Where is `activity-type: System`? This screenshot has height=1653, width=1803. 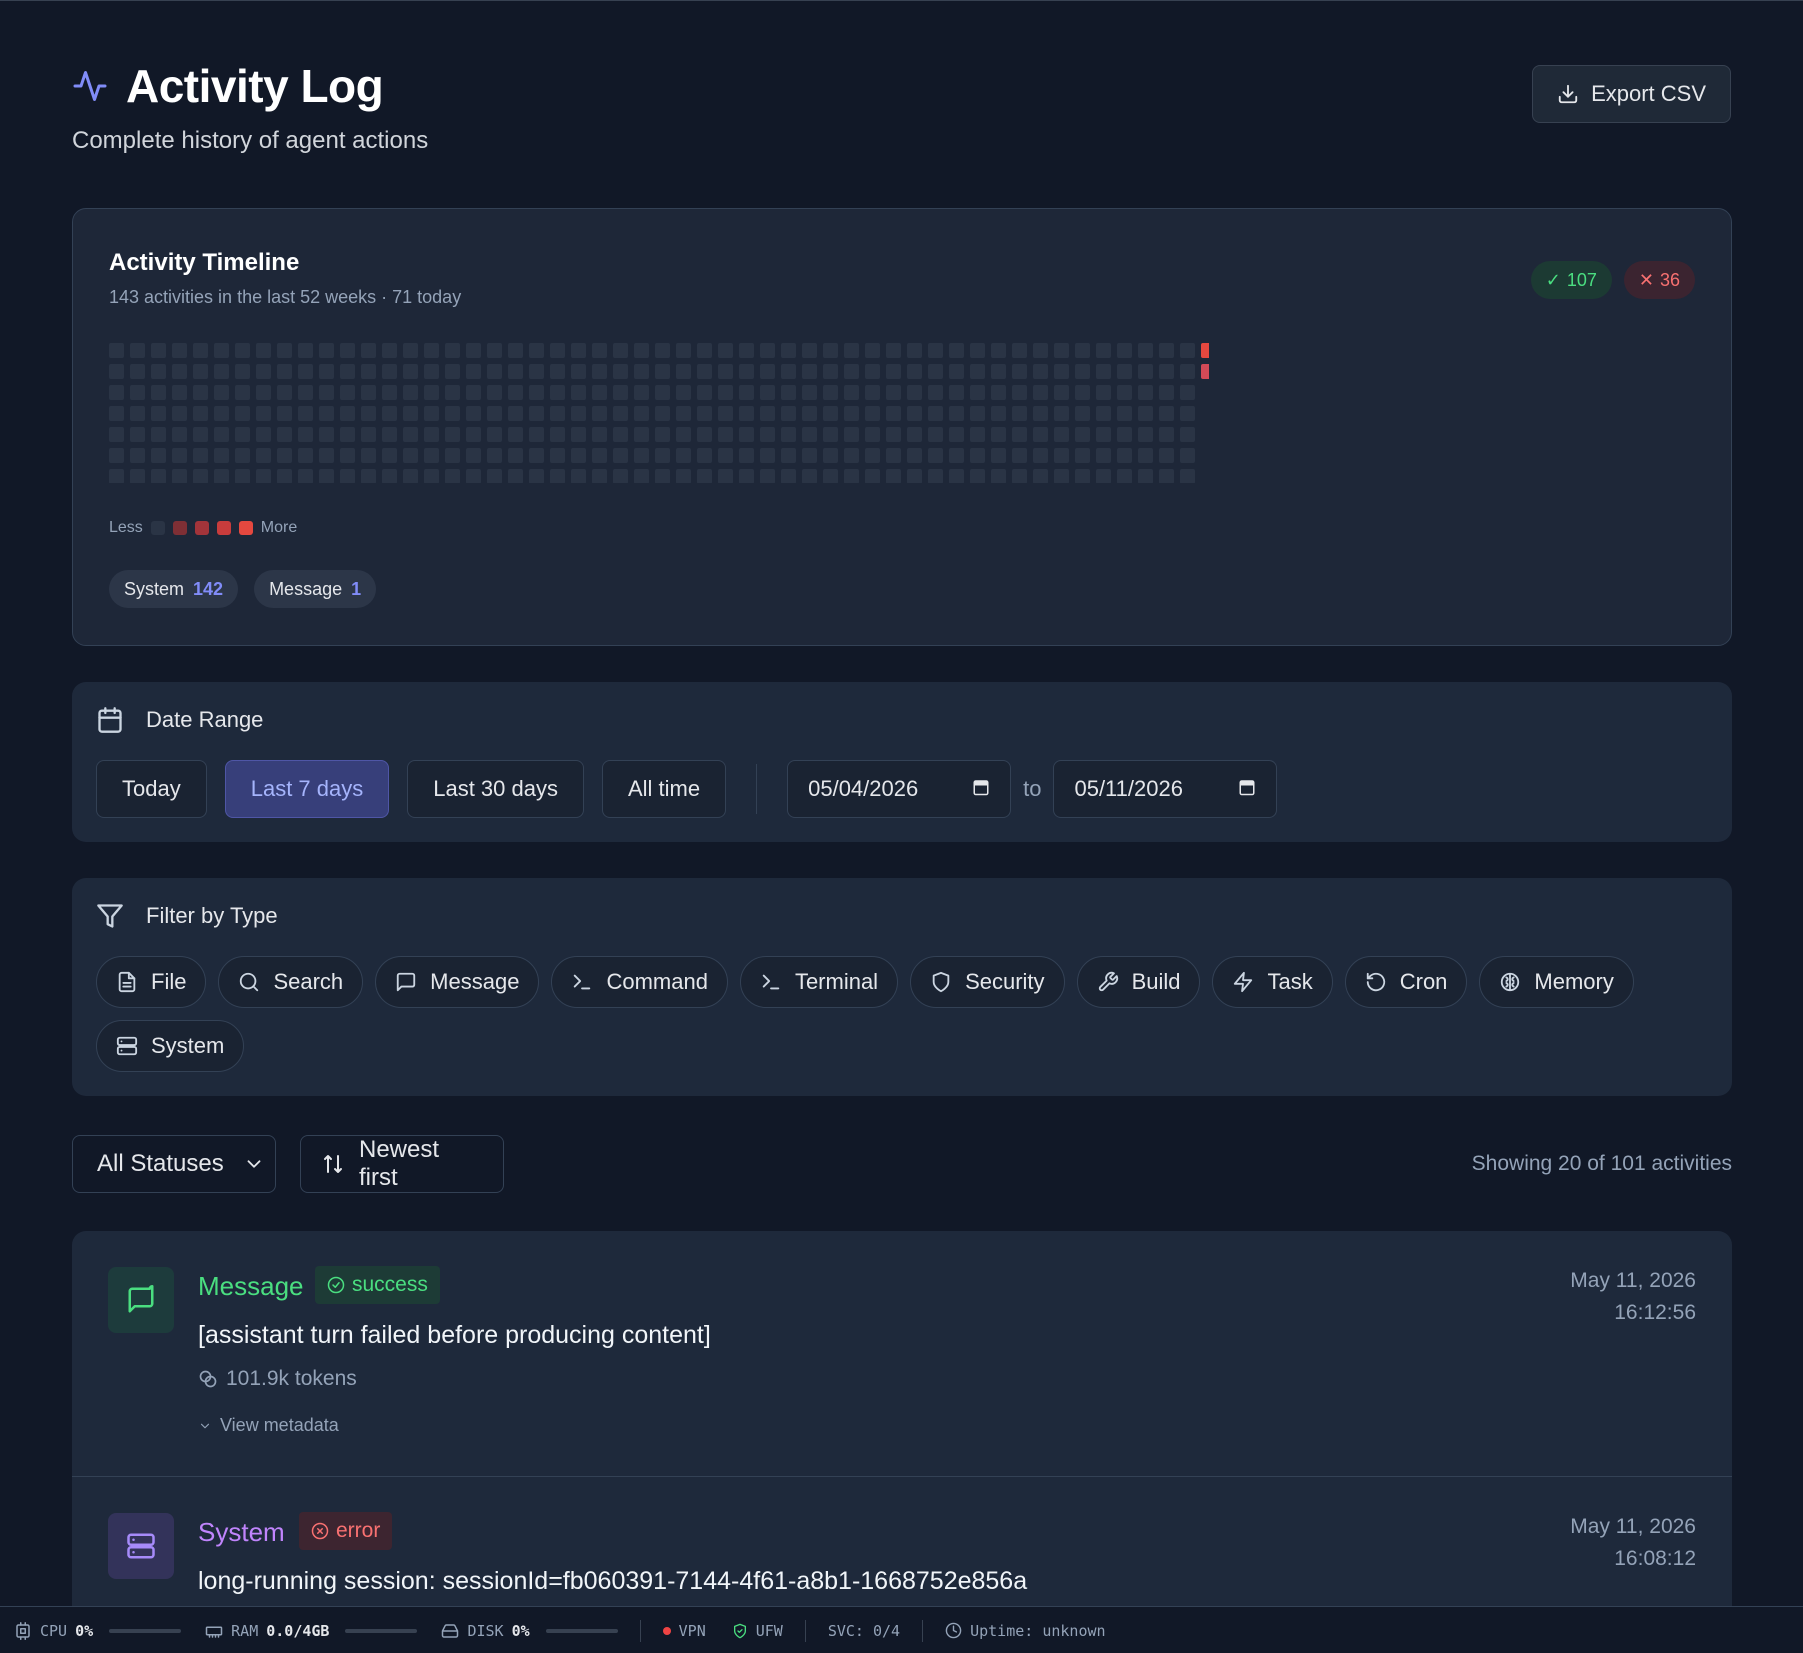
activity-type: System is located at coordinates (241, 1532).